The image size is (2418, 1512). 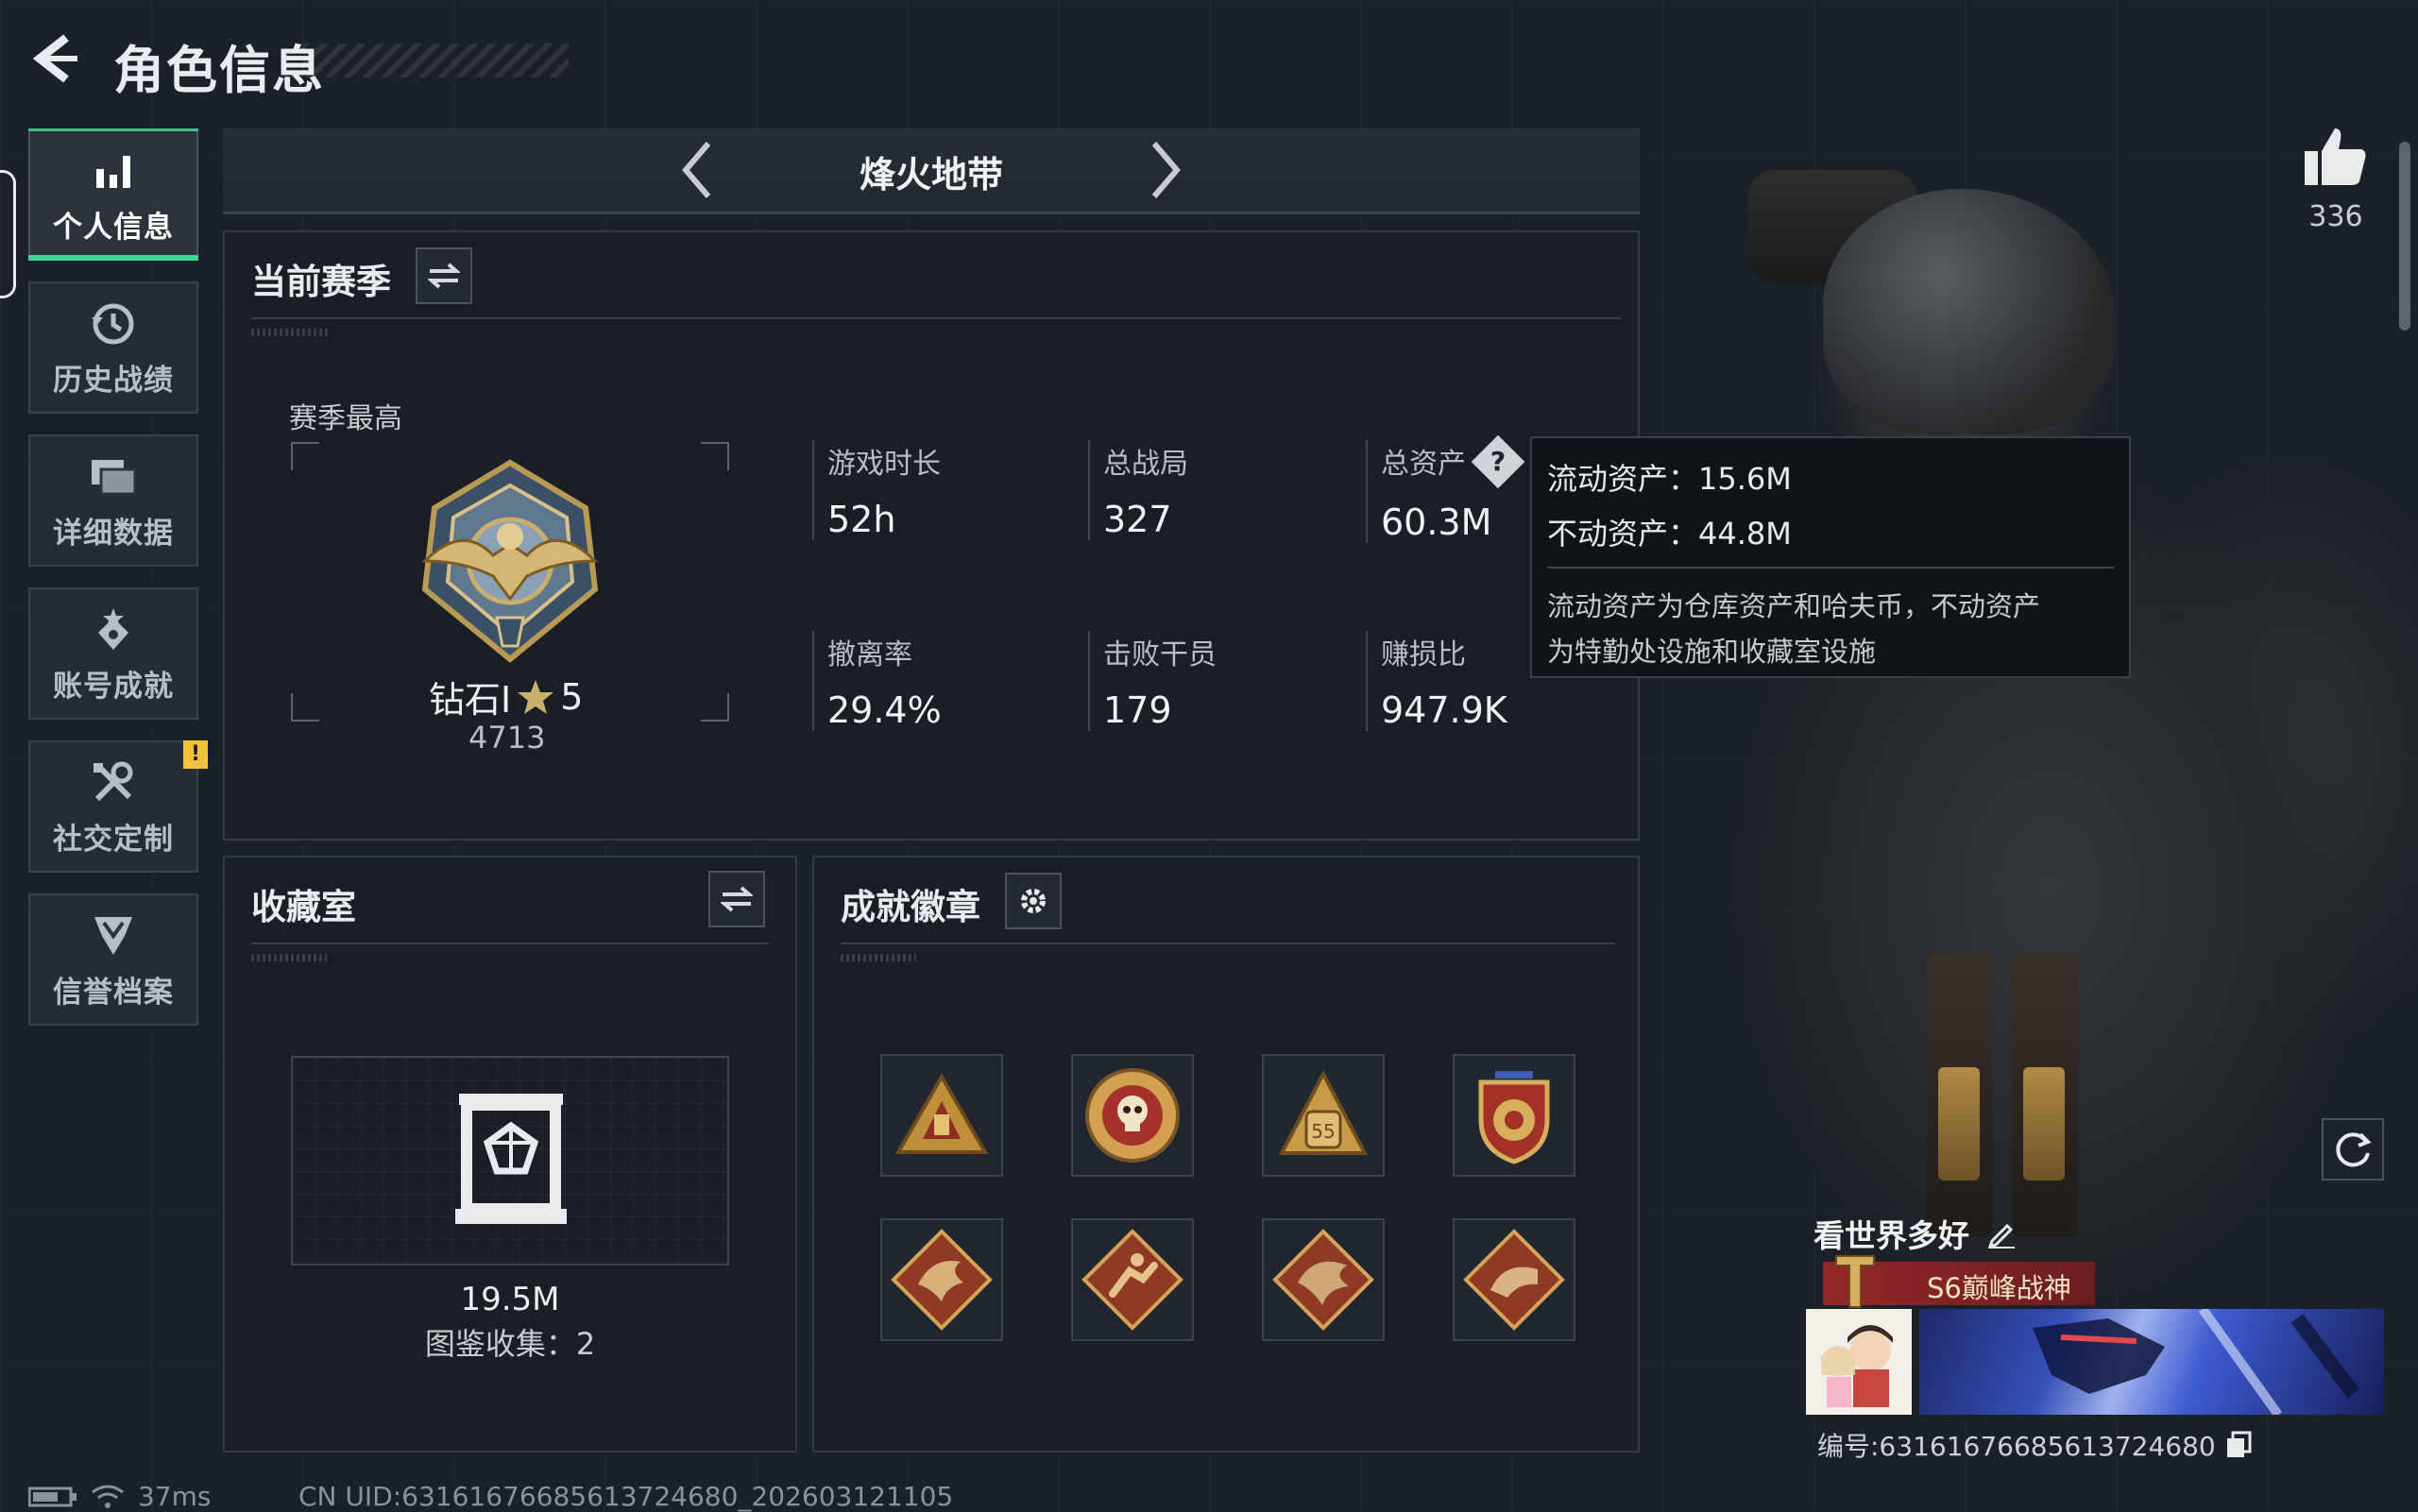 I want to click on player-uid-row: 编号:631616766856137246​80, so click(x=2035, y=1445).